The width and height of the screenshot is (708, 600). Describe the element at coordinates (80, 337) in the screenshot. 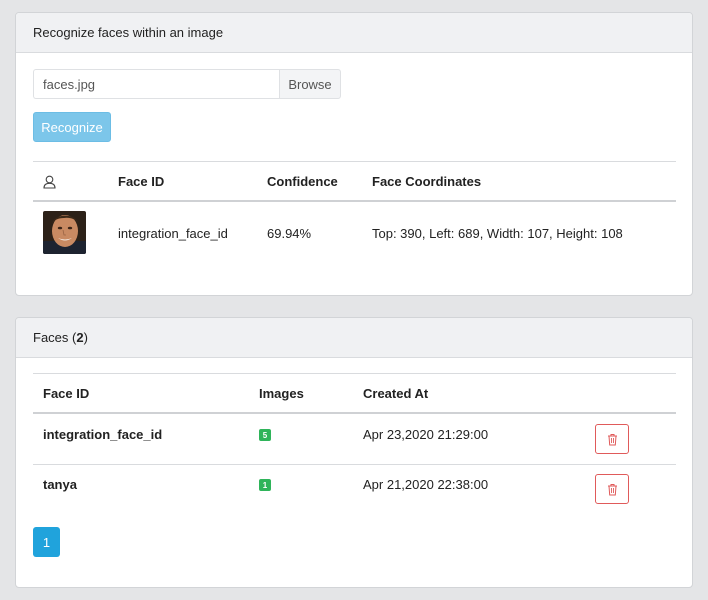

I see `faces-count: 2` at that location.